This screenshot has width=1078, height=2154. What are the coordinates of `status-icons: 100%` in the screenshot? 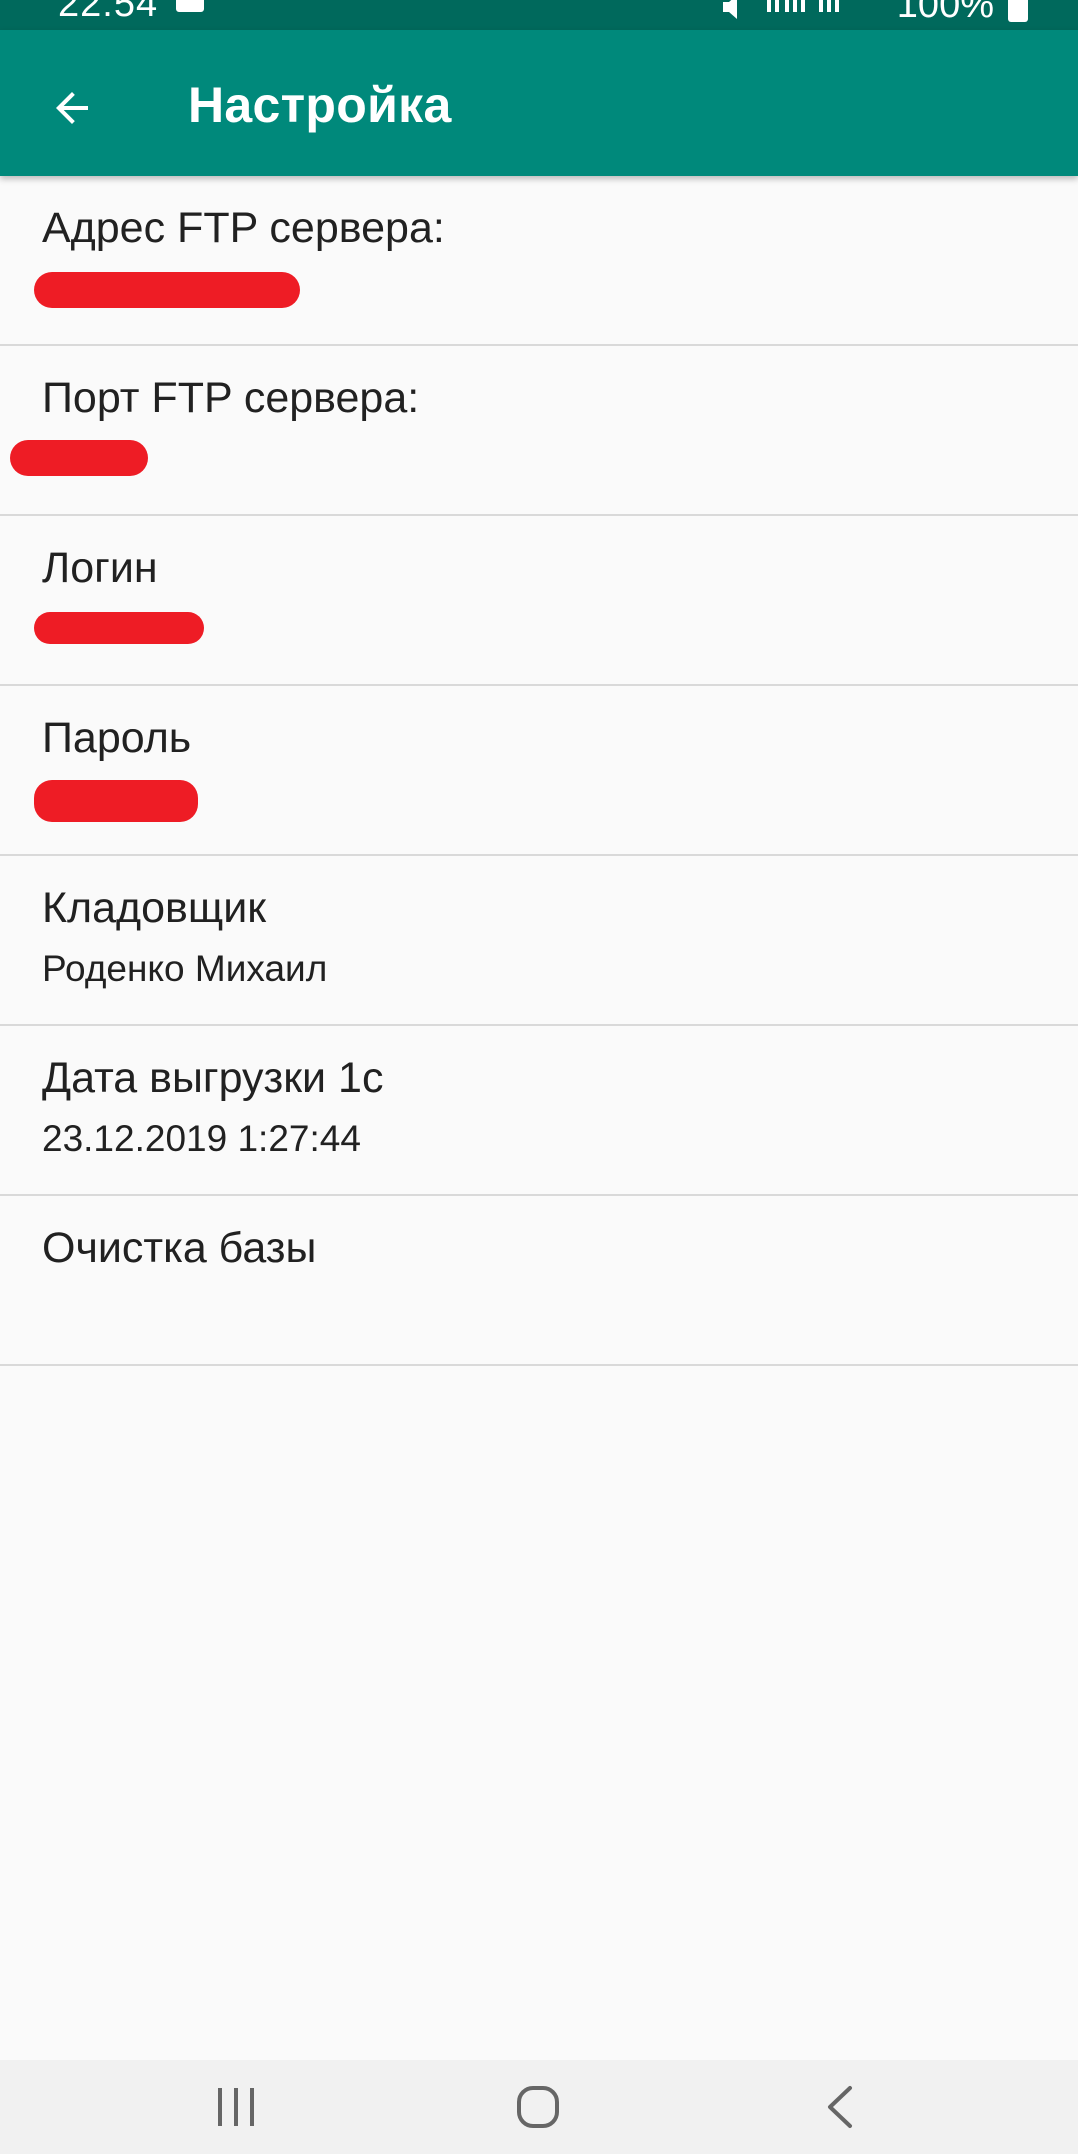 It's located at (873, 12).